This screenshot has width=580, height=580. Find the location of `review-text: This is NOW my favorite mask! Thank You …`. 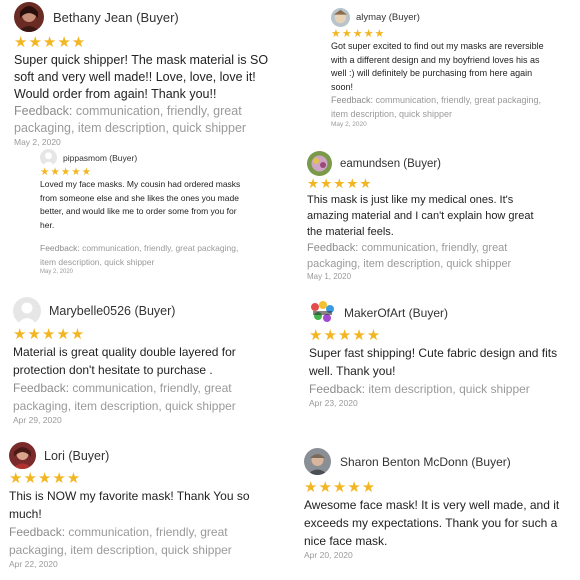

review-text: This is NOW my favorite mask! Thank You … is located at coordinates (129, 505).